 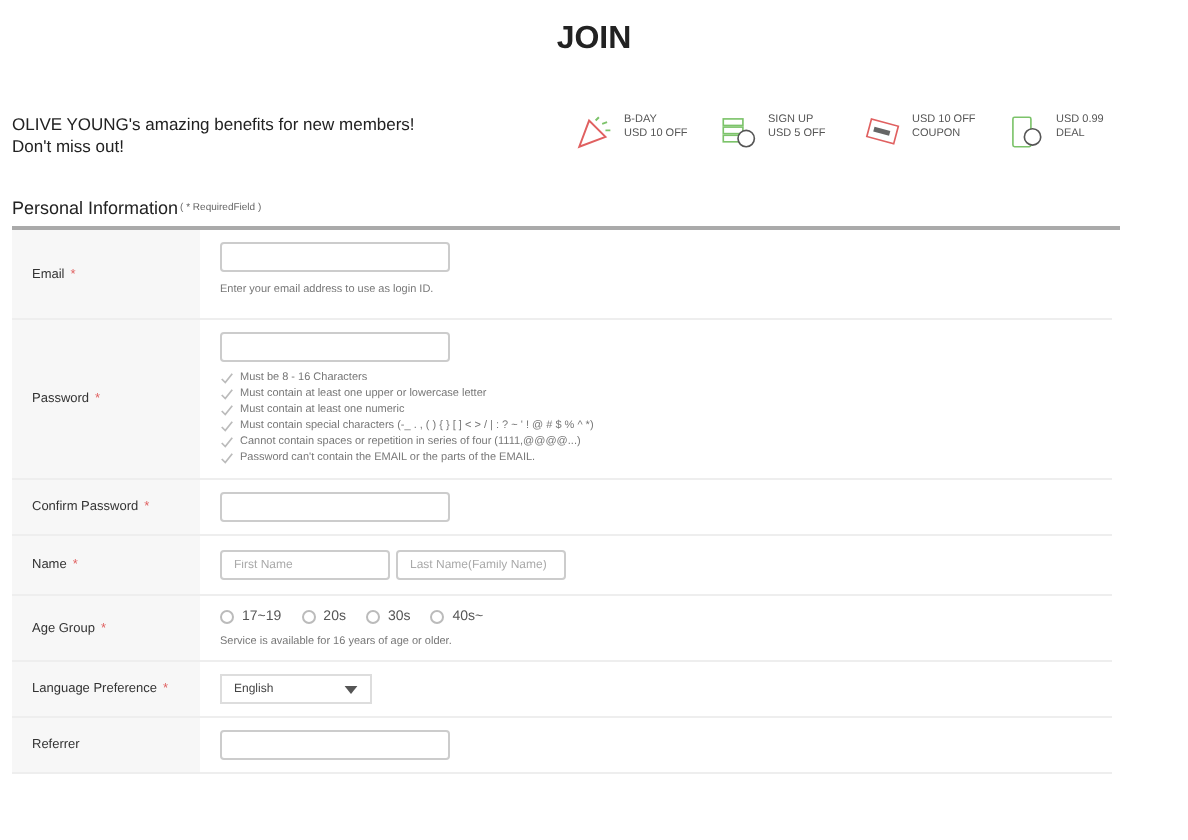 I want to click on password-field, so click(x=335, y=347).